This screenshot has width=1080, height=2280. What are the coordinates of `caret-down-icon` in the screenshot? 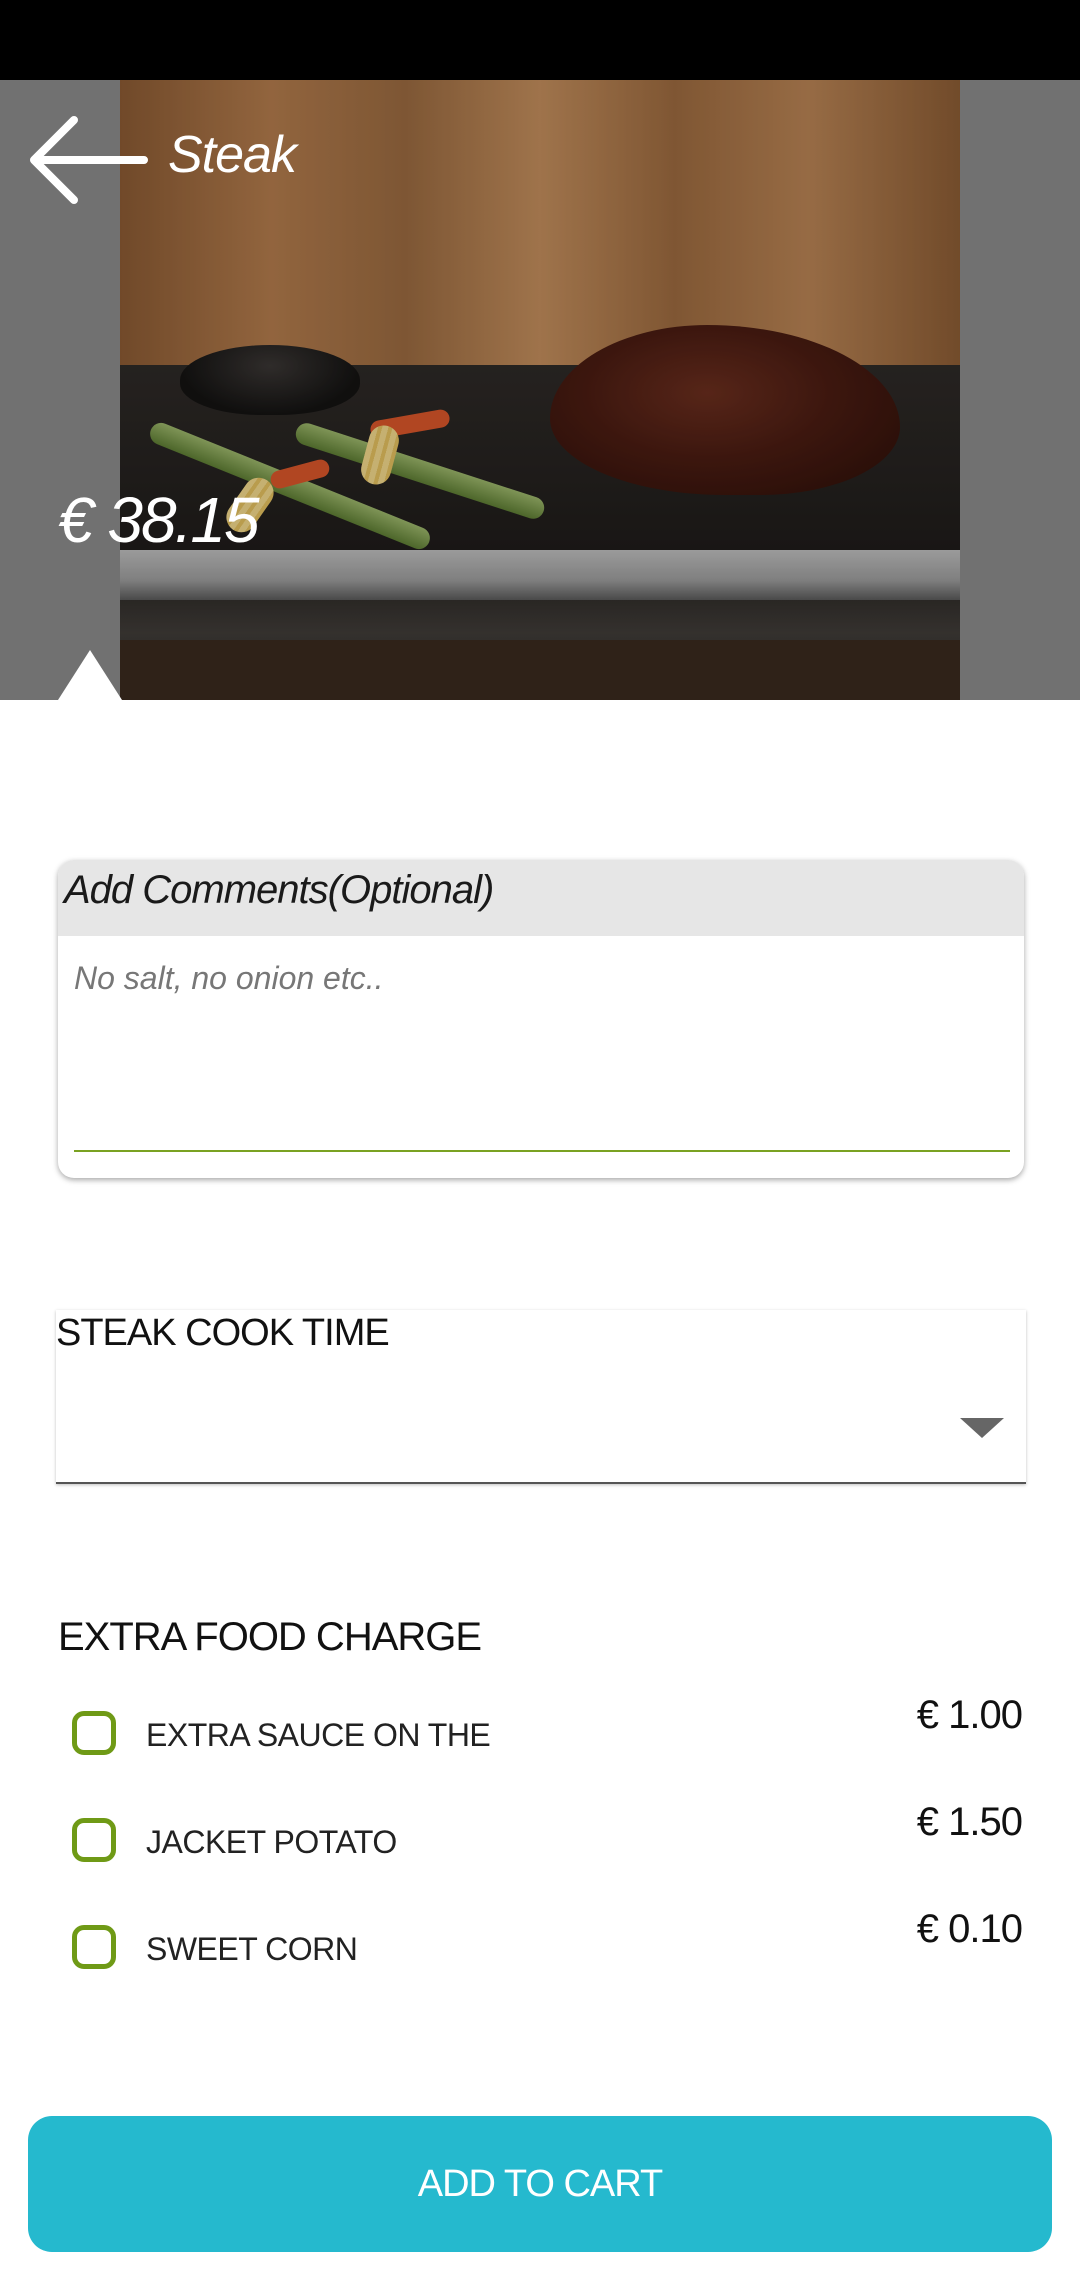 It's located at (982, 1428).